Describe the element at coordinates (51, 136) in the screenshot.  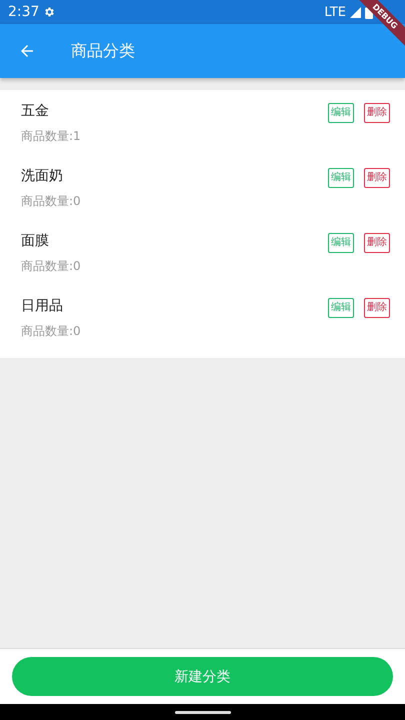
I see `product-count: 商品数量:1` at that location.